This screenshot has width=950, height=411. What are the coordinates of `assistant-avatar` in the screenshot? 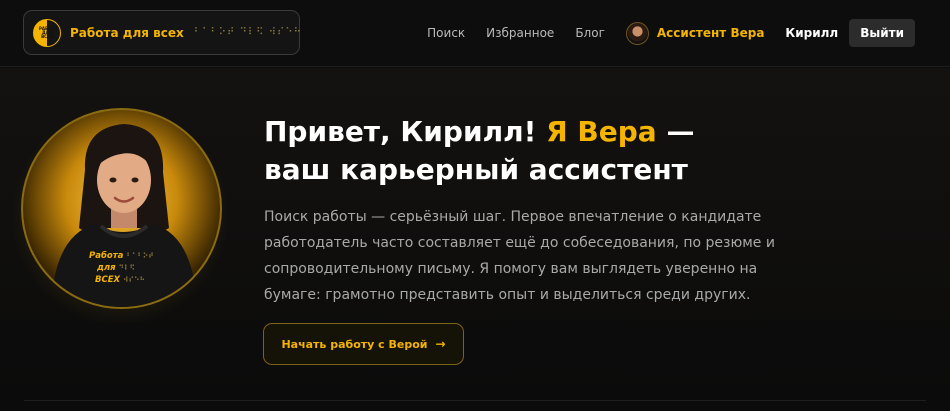 It's located at (637, 33).